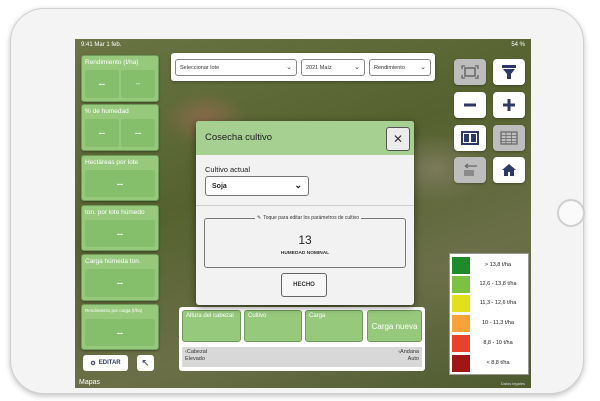  Describe the element at coordinates (114, 310) in the screenshot. I see `metric-title: Rendimiento por carga (t/ha)` at that location.